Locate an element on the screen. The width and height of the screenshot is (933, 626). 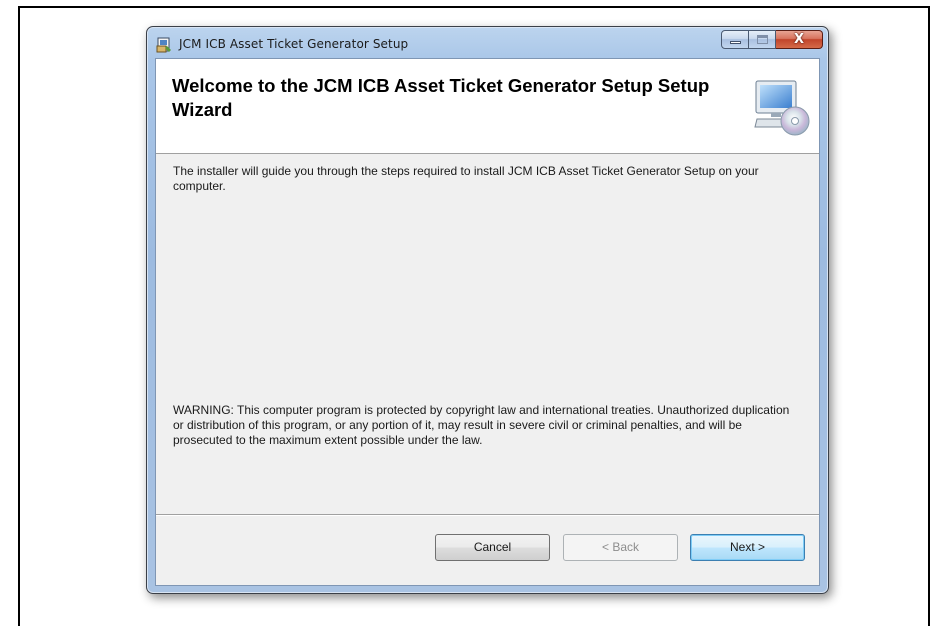
minimize-icon is located at coordinates (735, 42).